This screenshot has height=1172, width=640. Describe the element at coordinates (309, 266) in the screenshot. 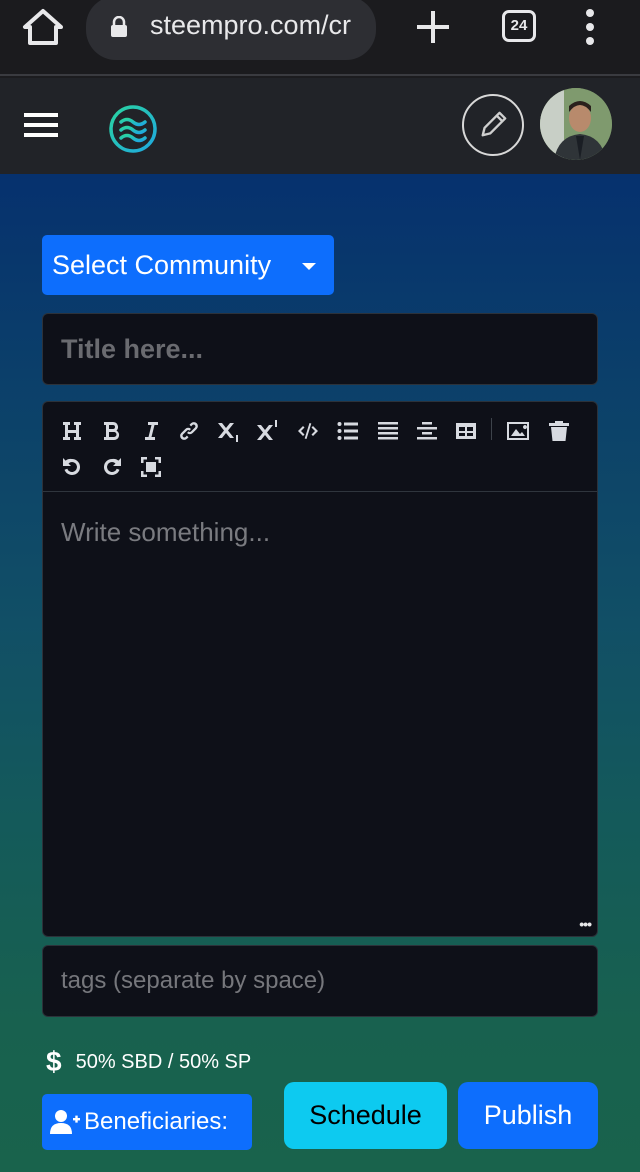

I see `caret-down-icon` at that location.